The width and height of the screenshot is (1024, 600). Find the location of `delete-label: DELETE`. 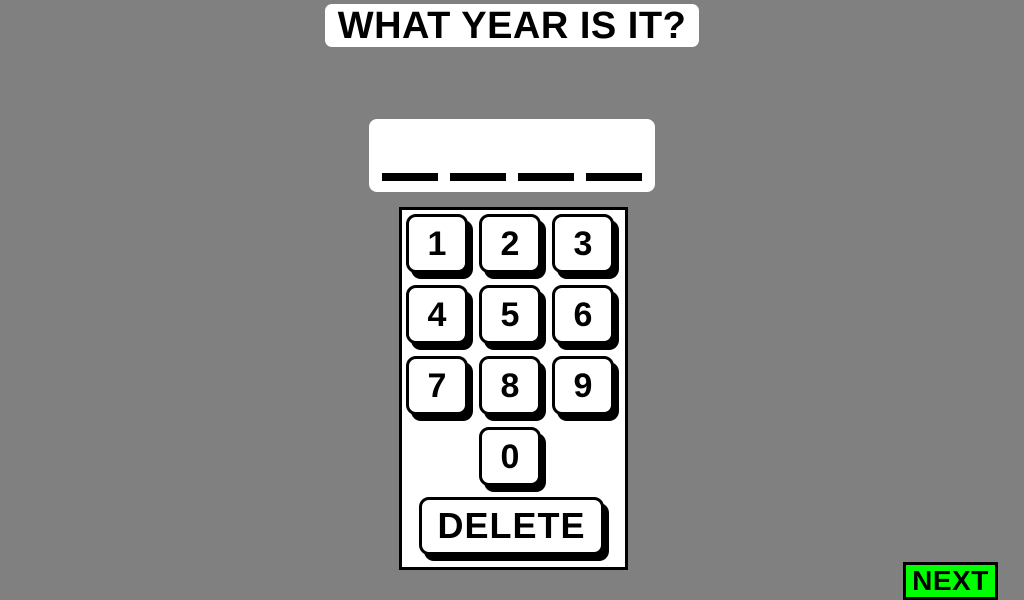

delete-label: DELETE is located at coordinates (511, 525).